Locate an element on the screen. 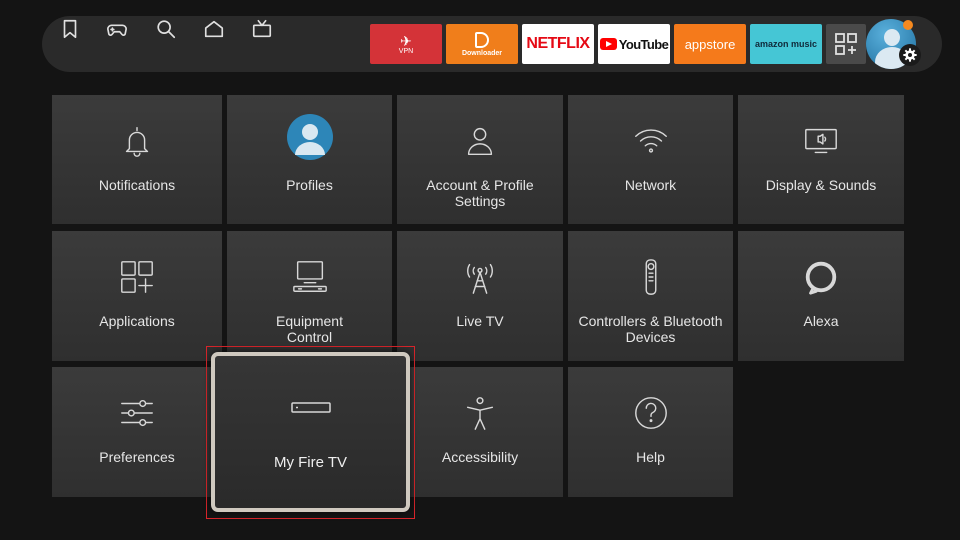  fire-tv-device-icon is located at coordinates (310, 407).